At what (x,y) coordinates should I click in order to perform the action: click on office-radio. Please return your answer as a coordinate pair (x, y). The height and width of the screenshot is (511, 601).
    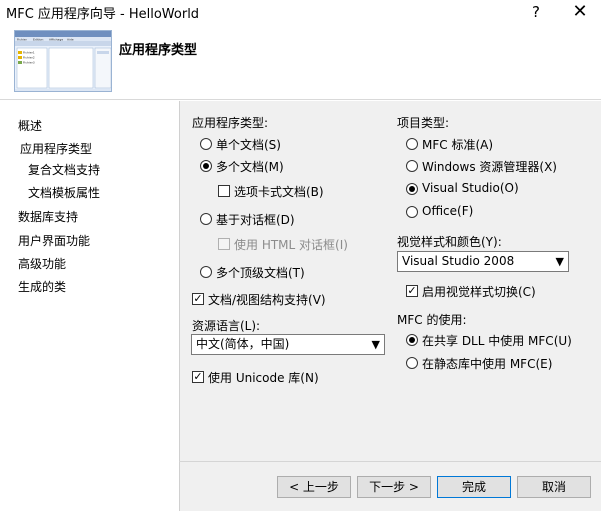
    Looking at the image, I should click on (412, 212).